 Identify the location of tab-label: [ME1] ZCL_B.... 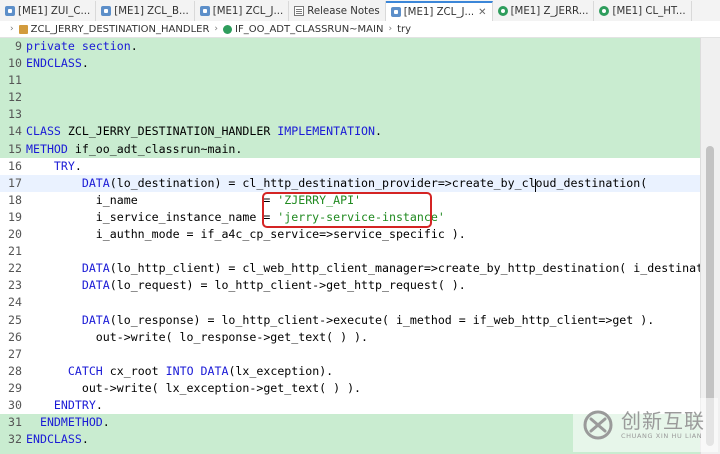
(151, 11).